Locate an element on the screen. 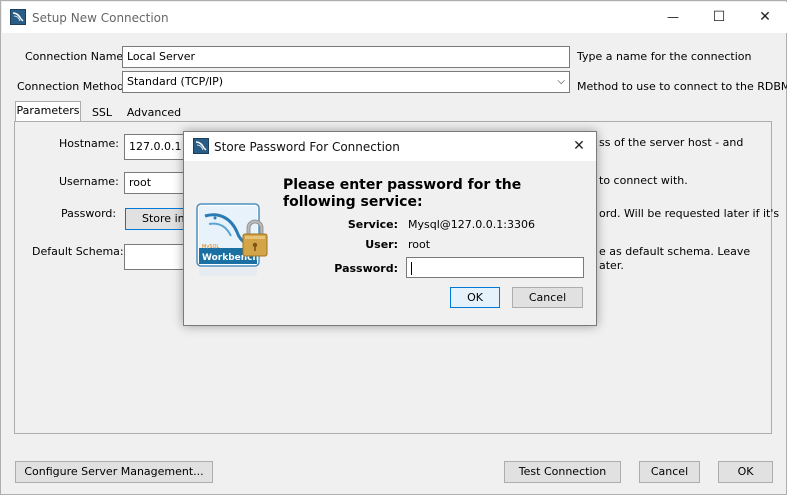 Image resolution: width=787 pixels, height=495 pixels. user-value: root is located at coordinates (419, 244).